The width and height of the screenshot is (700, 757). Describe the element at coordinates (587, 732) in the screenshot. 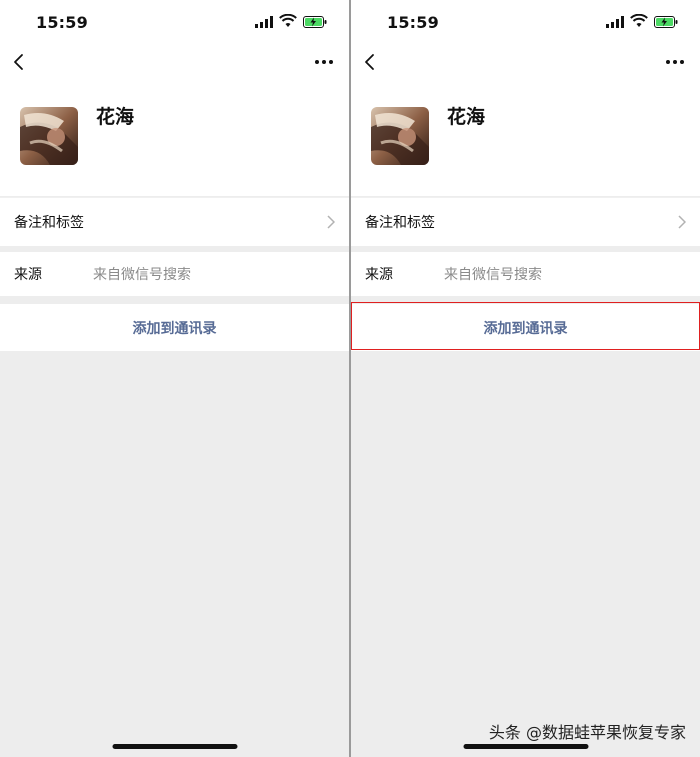

I see `watermark-text: 头条 @数据蛙苹果恢复专家` at that location.